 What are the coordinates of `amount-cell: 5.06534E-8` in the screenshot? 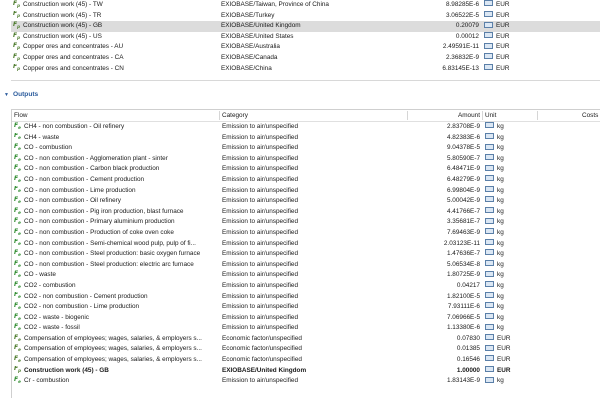 It's located at (444, 265).